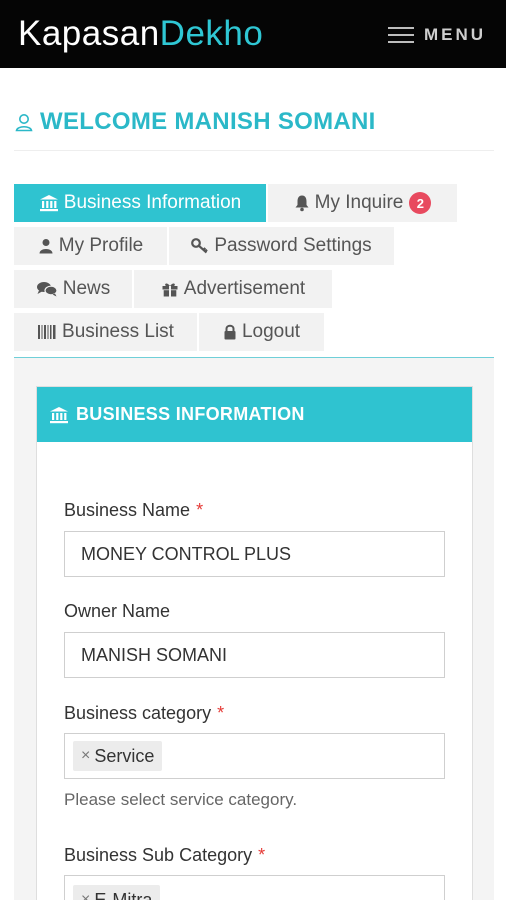 The height and width of the screenshot is (900, 506). I want to click on business-name-label: Business Name *, so click(133, 510).